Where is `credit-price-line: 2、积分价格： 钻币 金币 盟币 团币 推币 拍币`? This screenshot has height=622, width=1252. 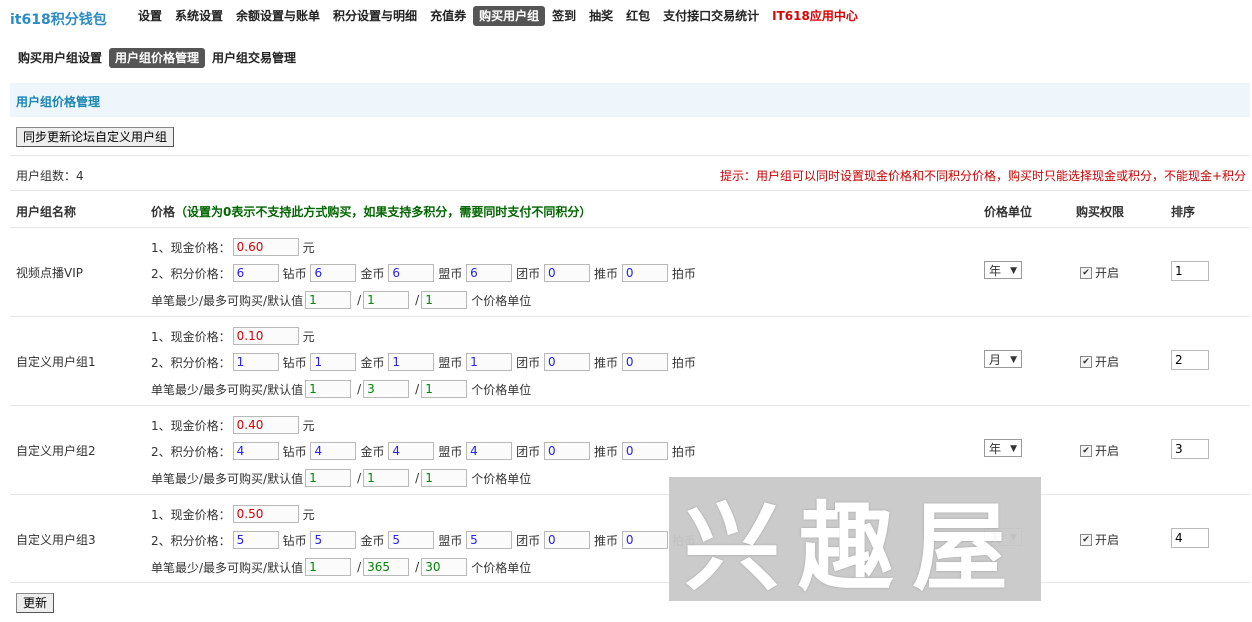
credit-price-line: 2、积分价格： 钻币 金币 盟币 团币 推币 拍币 is located at coordinates (423, 451).